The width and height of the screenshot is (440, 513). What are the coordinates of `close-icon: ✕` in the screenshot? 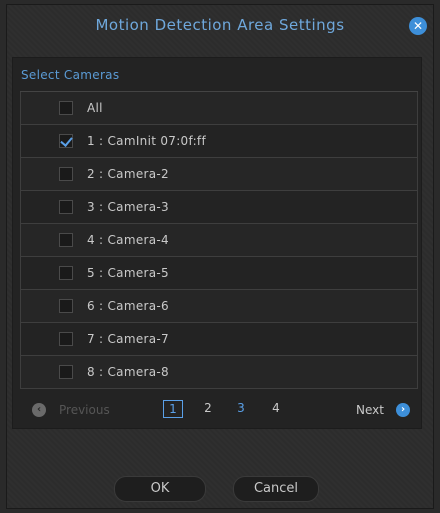 It's located at (418, 26).